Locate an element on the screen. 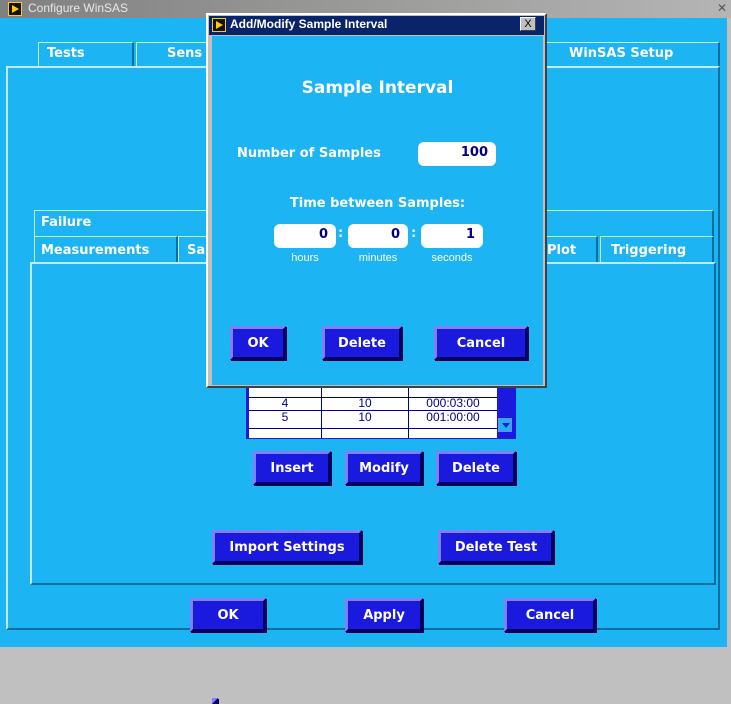 Image resolution: width=731 pixels, height=704 pixels. seconds-label: seconds is located at coordinates (452, 258).